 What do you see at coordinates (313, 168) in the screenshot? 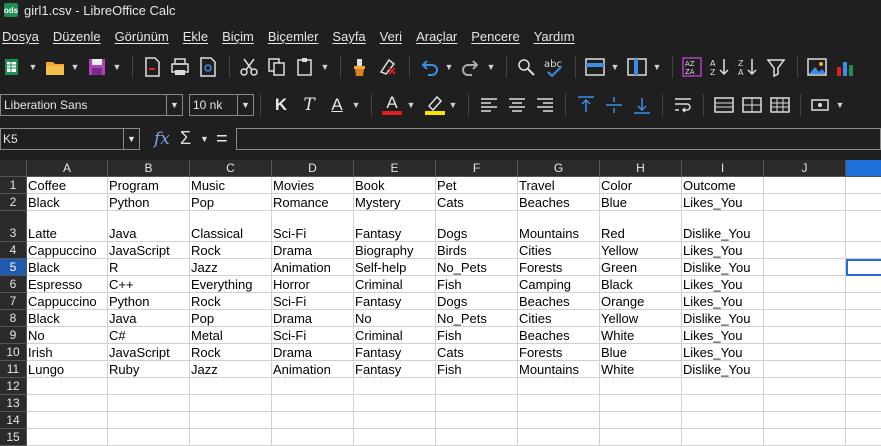
I see `column-header-d: D` at bounding box center [313, 168].